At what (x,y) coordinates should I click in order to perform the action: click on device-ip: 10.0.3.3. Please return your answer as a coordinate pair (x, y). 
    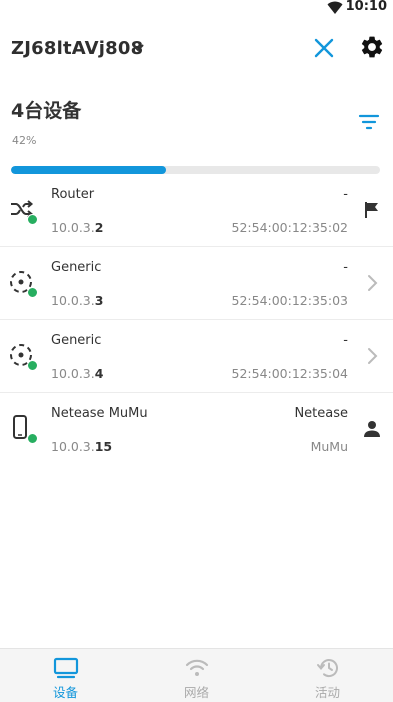
    Looking at the image, I should click on (77, 300).